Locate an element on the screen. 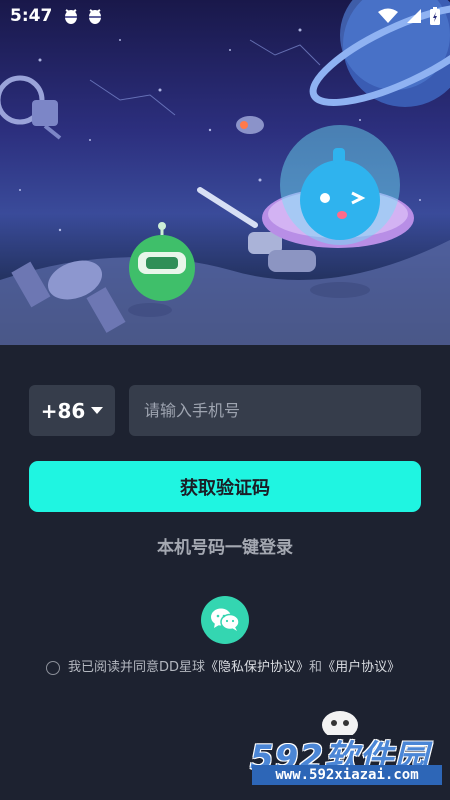  agreement-checkbox is located at coordinates (53, 668).